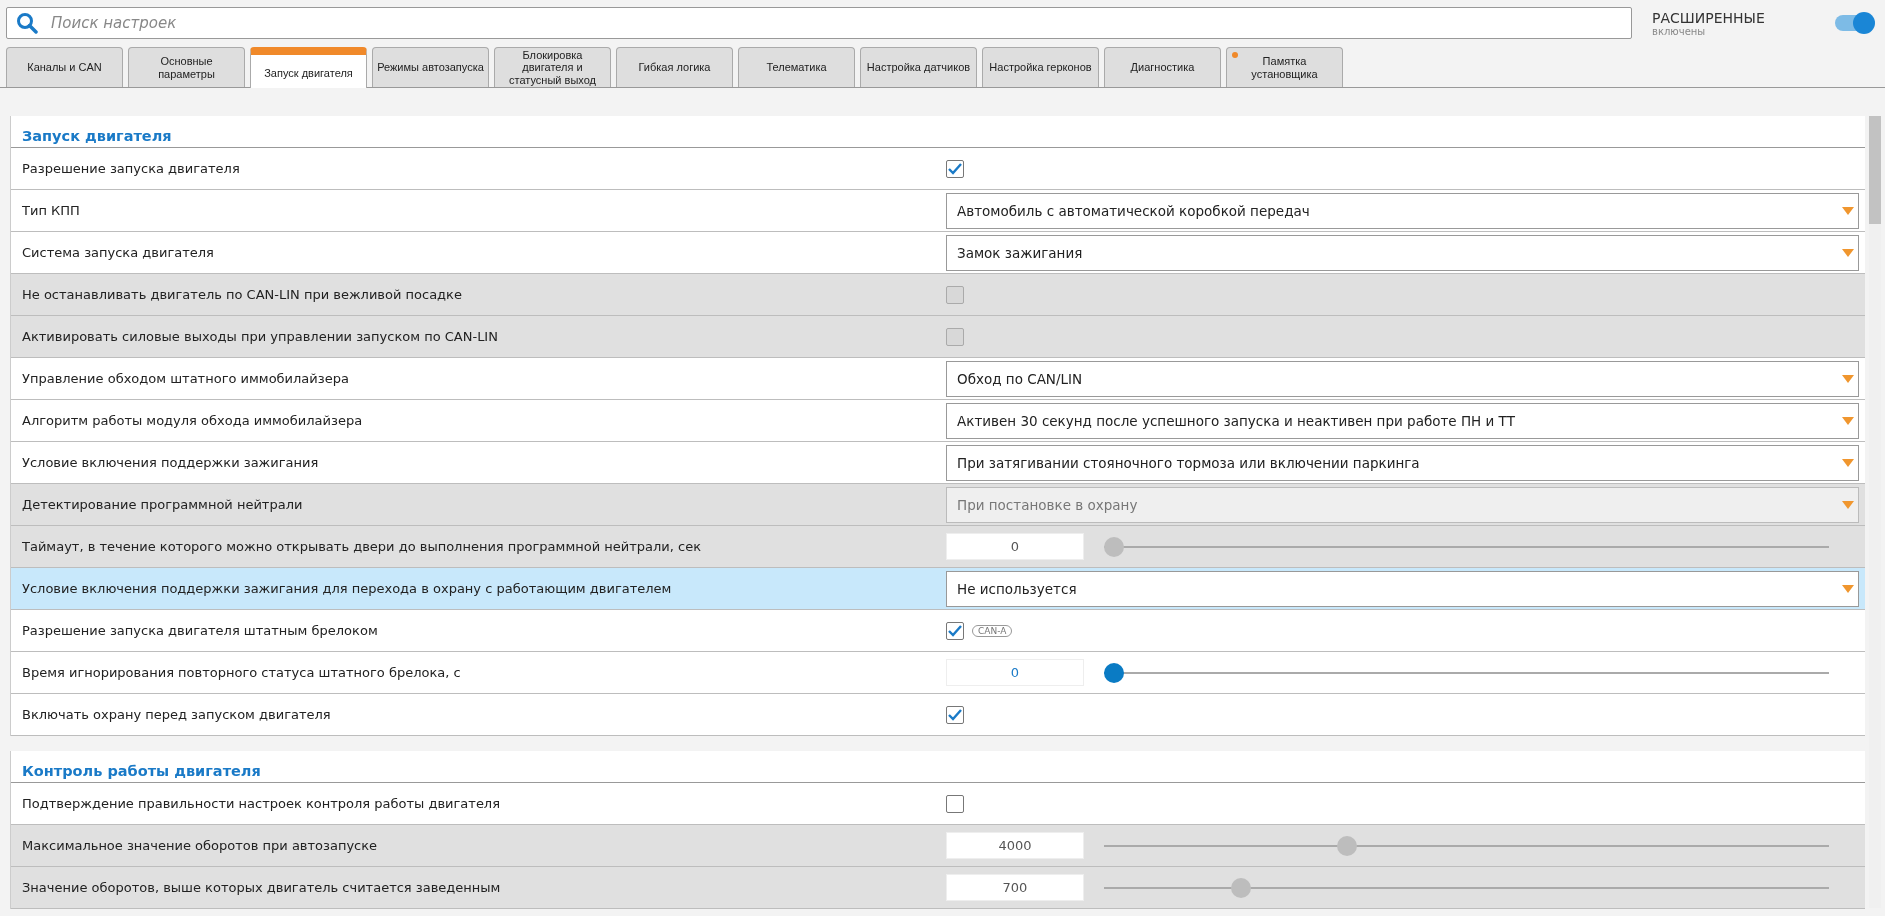  Describe the element at coordinates (938, 211) in the screenshot. I see `settings-row: Тип КПП Автомобиль с автоматической коробкой передач` at that location.